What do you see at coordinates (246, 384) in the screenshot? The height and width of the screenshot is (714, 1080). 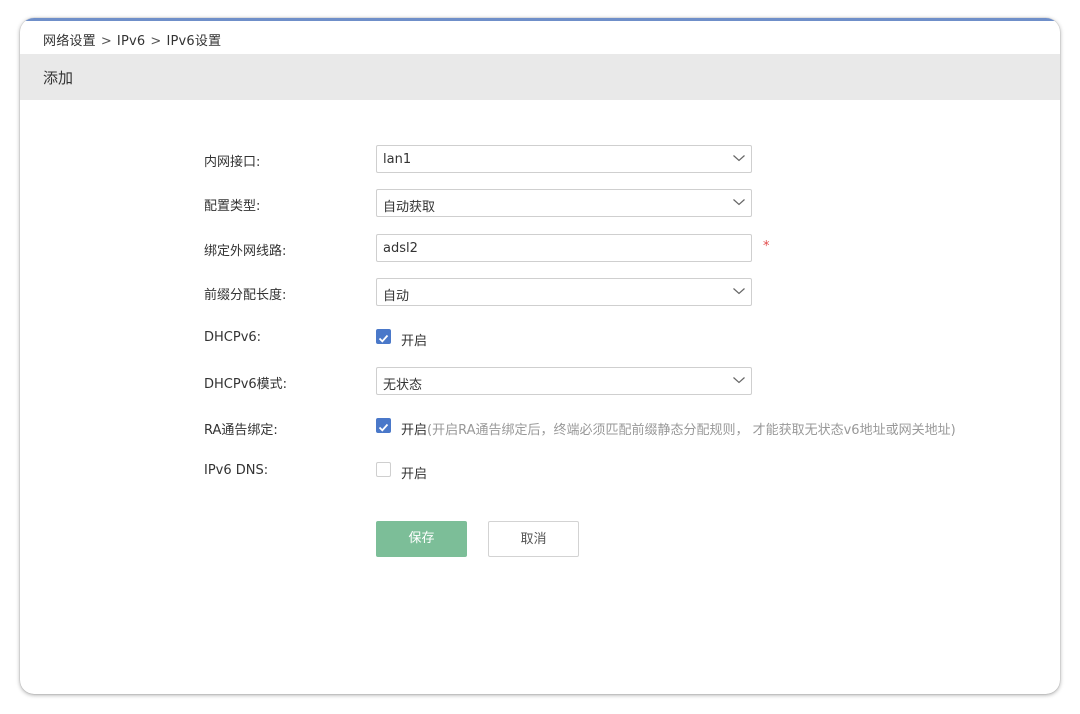 I see `dhcpv6-mode-label: DHCPv6模式:` at bounding box center [246, 384].